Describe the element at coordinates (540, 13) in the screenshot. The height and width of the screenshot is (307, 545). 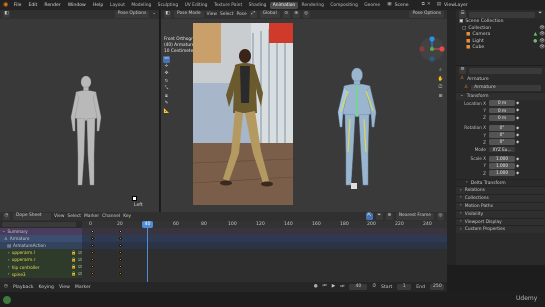
I see `filter-icon: ⏷` at that location.